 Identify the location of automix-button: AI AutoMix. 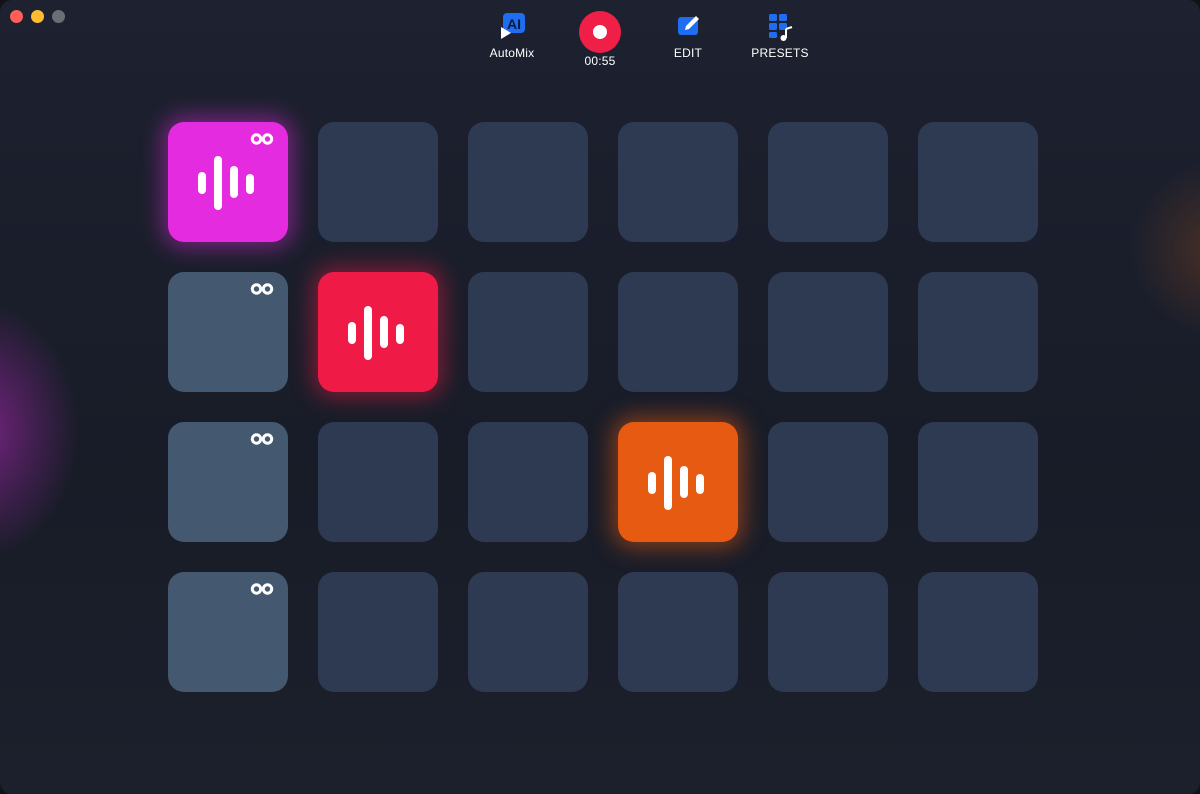
(512, 35).